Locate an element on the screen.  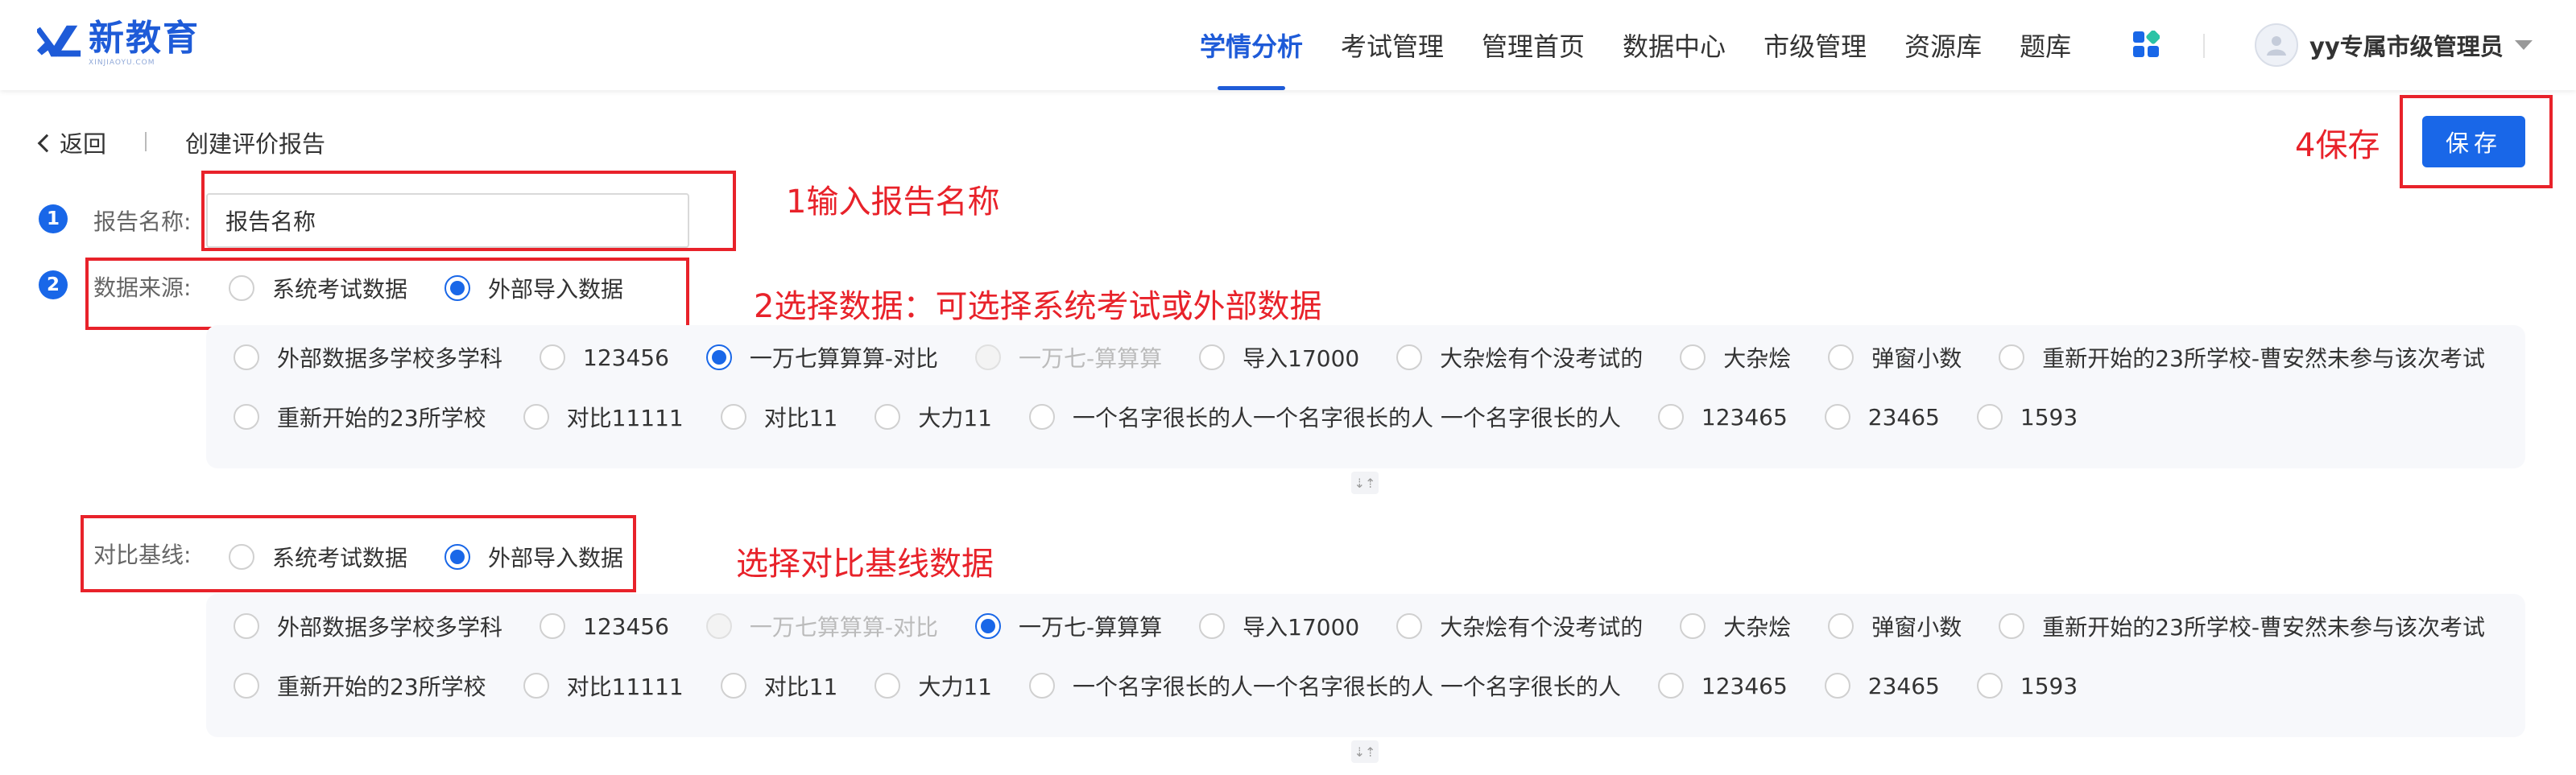
back-label: 返回 is located at coordinates (84, 144).